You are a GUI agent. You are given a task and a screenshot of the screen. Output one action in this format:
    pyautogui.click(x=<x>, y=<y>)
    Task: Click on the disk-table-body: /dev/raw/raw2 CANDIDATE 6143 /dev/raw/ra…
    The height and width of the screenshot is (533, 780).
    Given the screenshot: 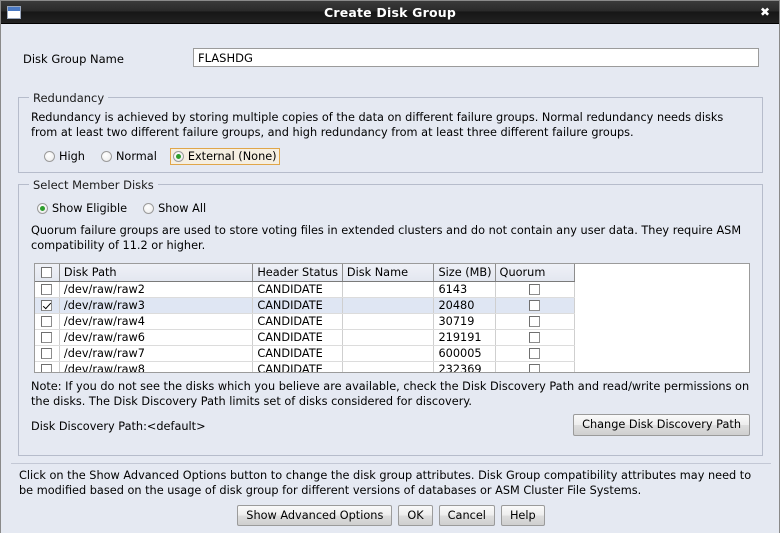 What is the action you would take?
    pyautogui.click(x=305, y=326)
    